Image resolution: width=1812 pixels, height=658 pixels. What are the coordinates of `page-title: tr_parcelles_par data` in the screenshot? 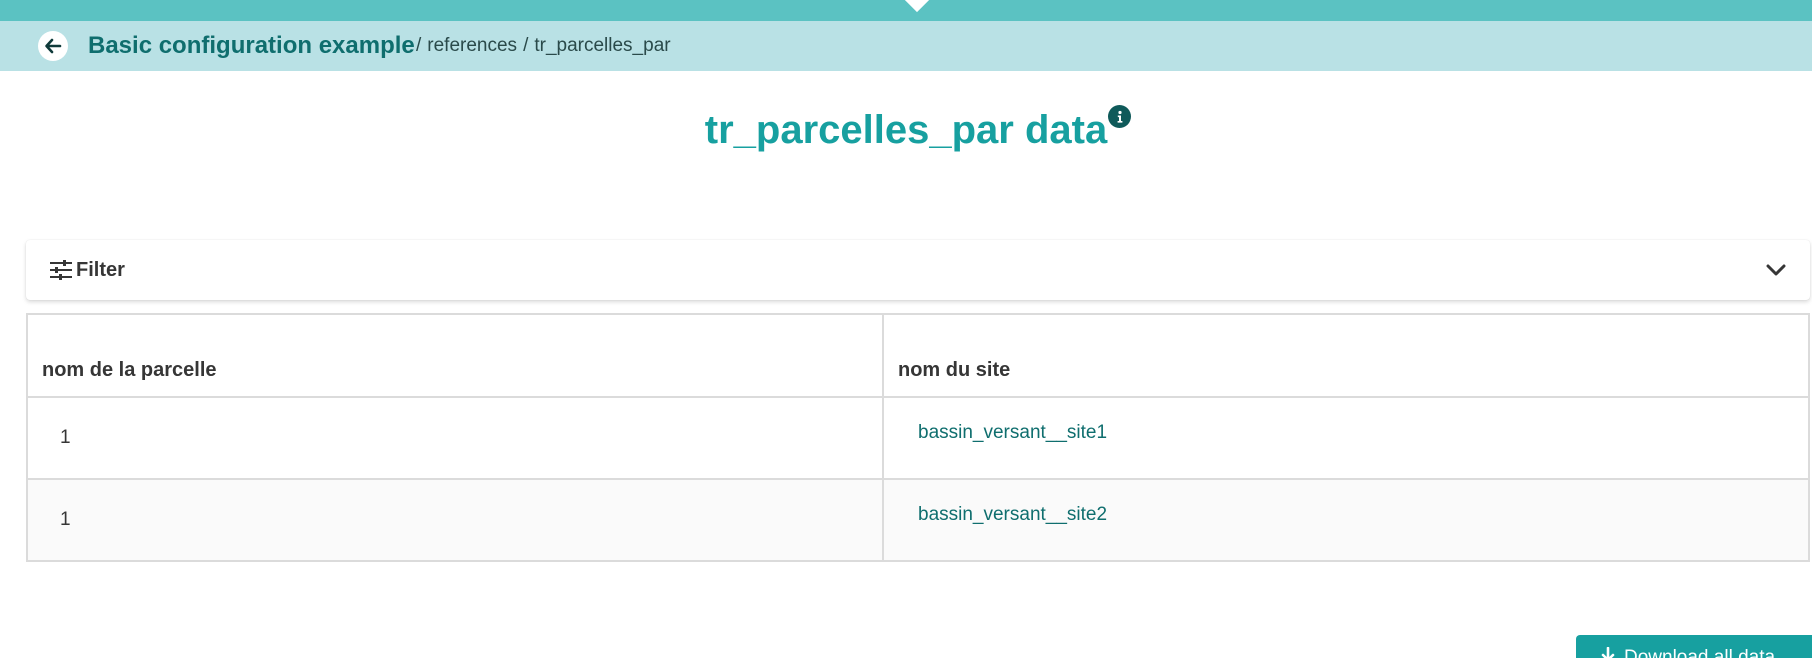 It's located at (906, 130).